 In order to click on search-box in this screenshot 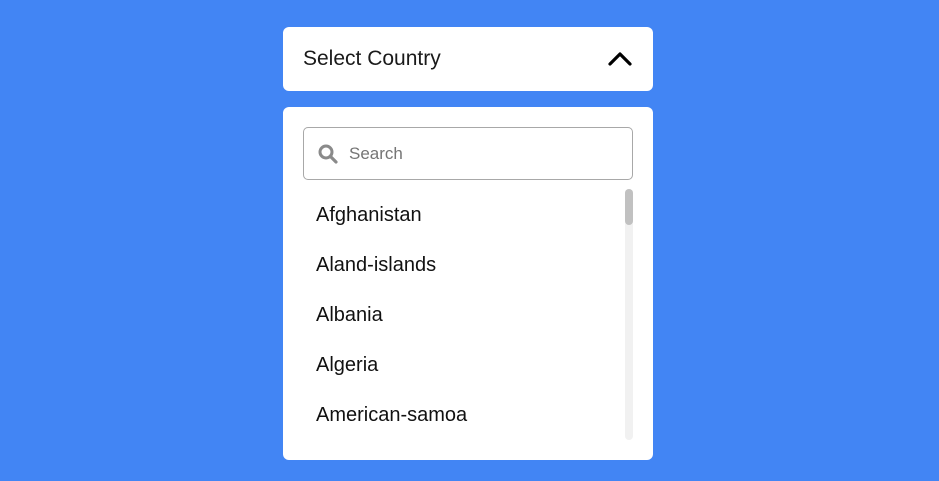, I will do `click(468, 153)`.